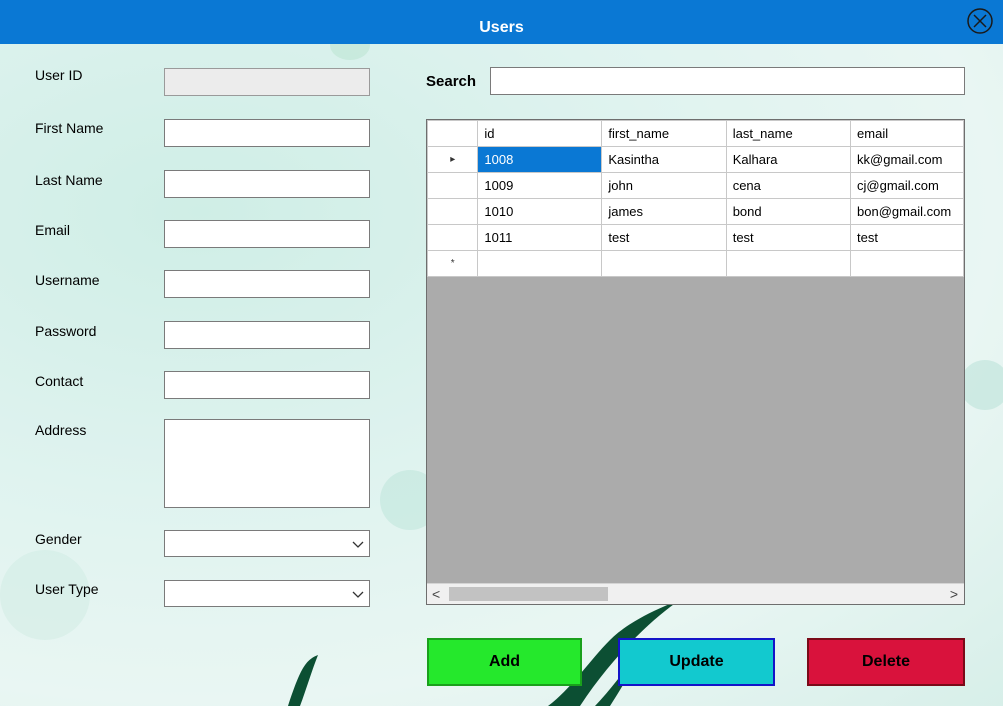 The image size is (1003, 706). Describe the element at coordinates (788, 159) in the screenshot. I see `table-cell: Kalhara` at that location.